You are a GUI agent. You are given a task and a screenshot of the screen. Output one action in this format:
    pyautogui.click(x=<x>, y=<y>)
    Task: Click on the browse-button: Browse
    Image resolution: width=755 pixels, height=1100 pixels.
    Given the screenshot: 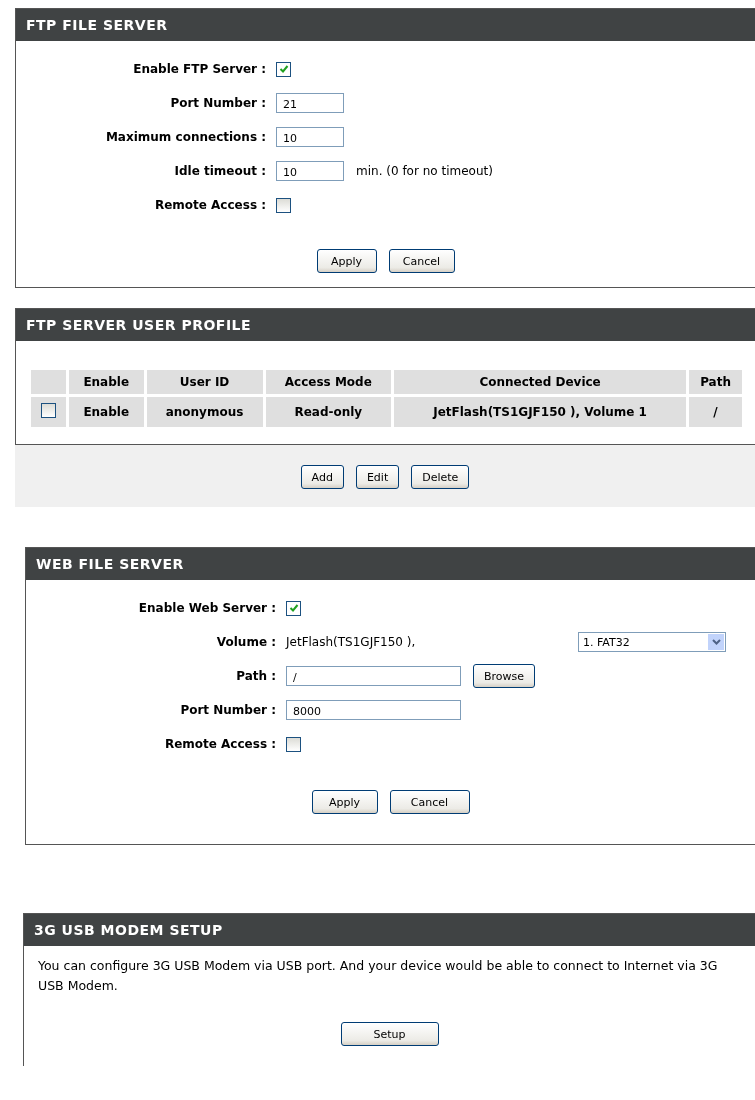 What is the action you would take?
    pyautogui.click(x=504, y=676)
    